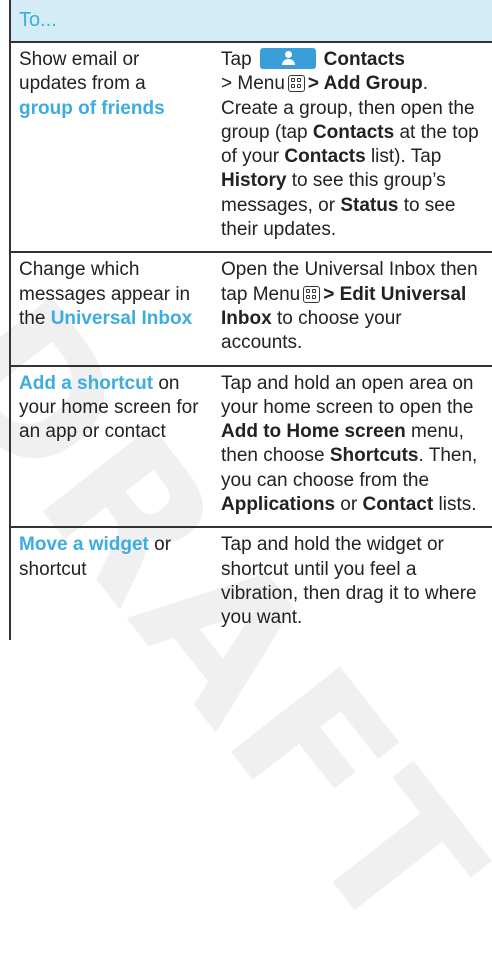 Image resolution: width=492 pixels, height=980 pixels. What do you see at coordinates (254, 181) in the screenshot?
I see `history-label: History` at bounding box center [254, 181].